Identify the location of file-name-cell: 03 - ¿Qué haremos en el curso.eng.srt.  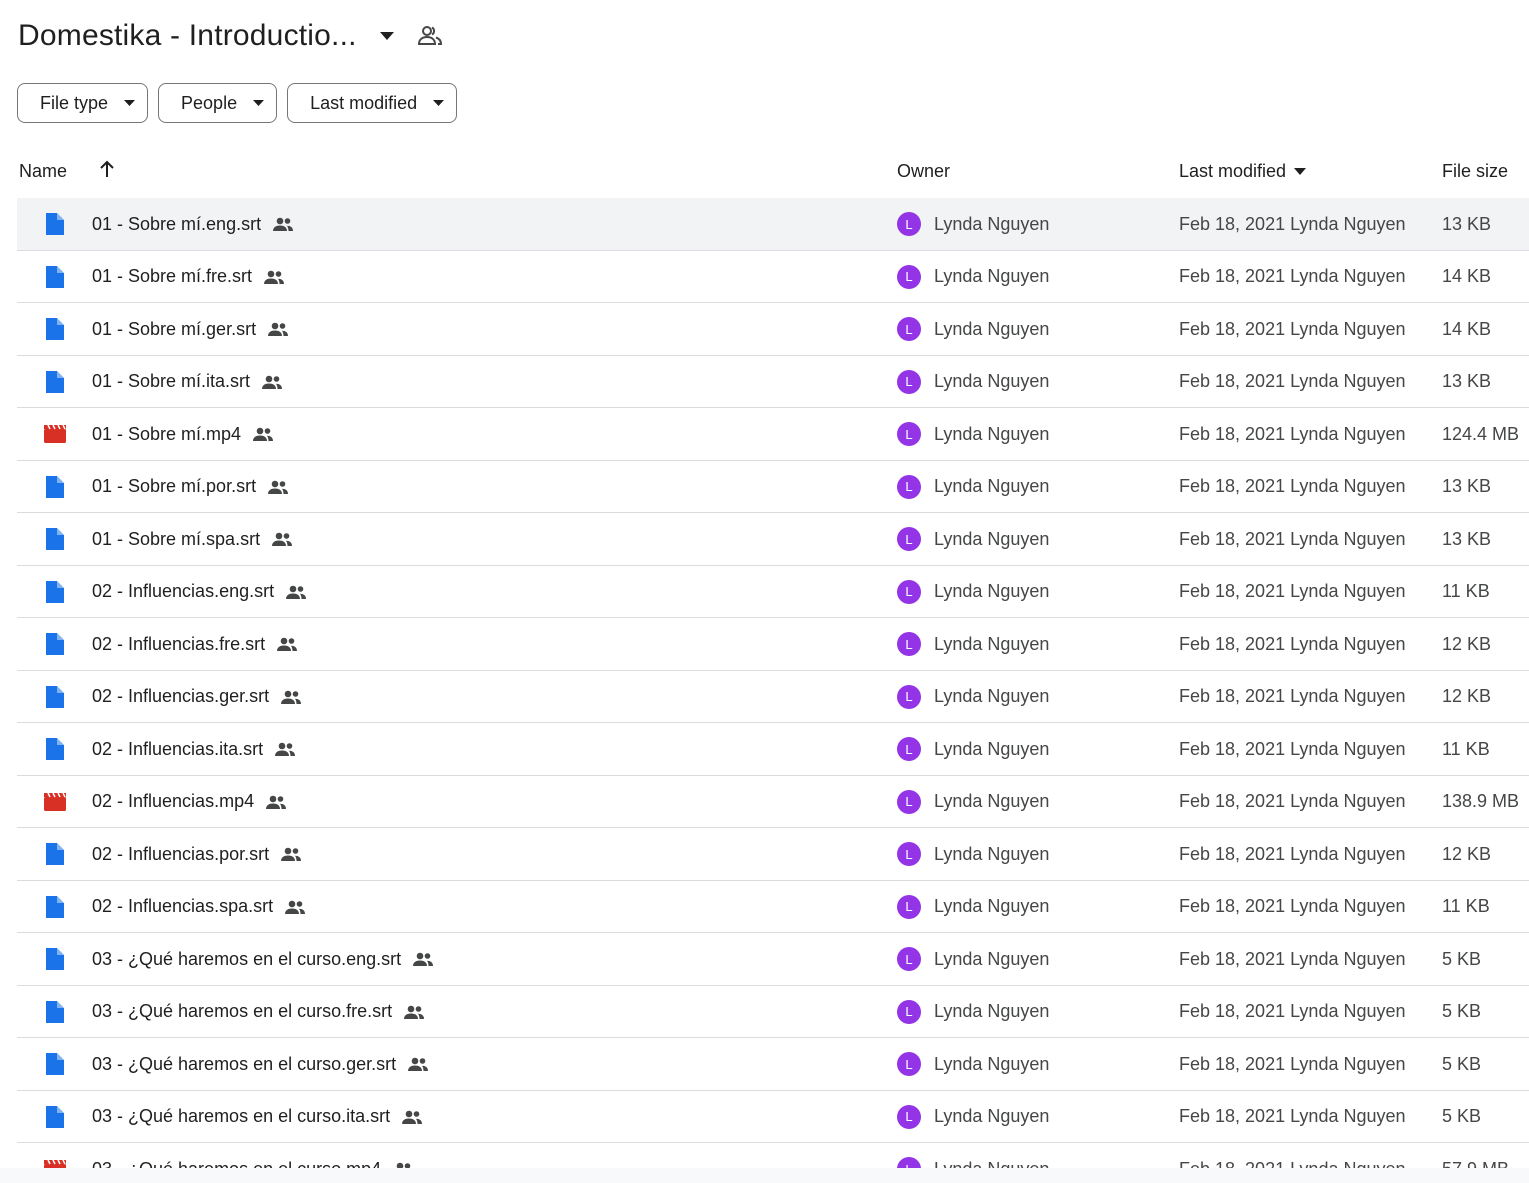
(263, 959).